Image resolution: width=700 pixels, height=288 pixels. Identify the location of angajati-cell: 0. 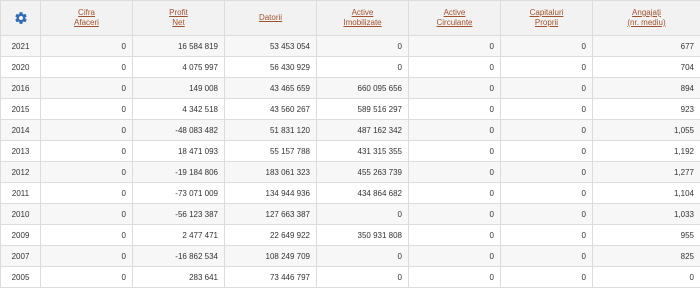
(646, 277).